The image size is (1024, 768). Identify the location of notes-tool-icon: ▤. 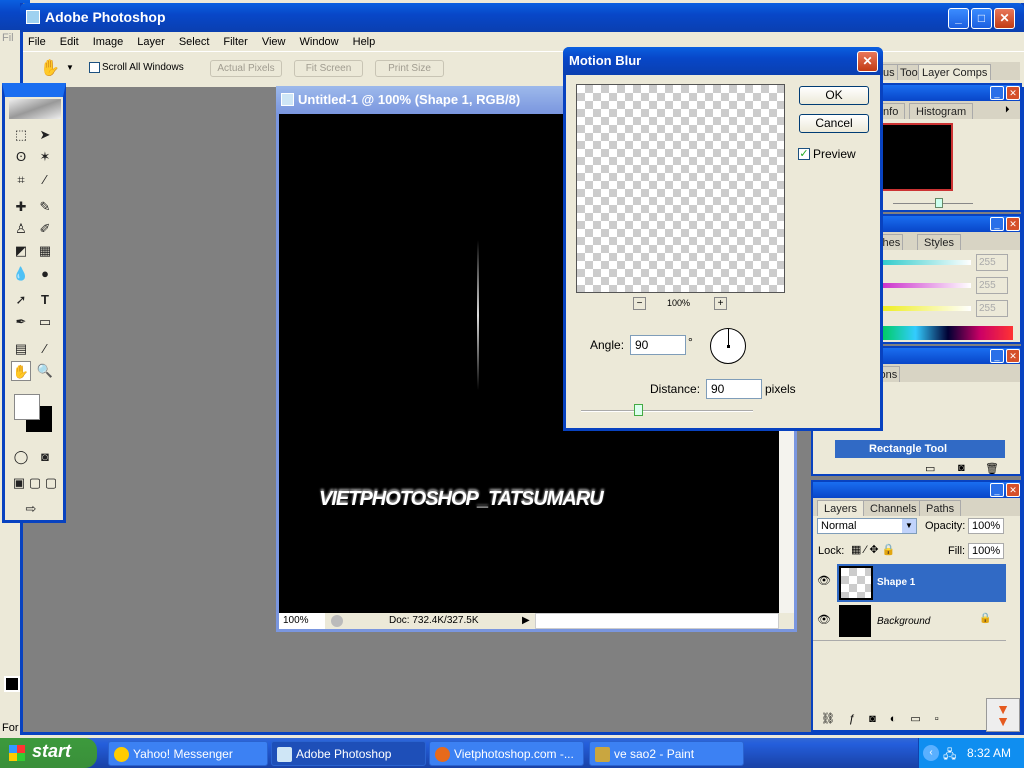
(21, 349).